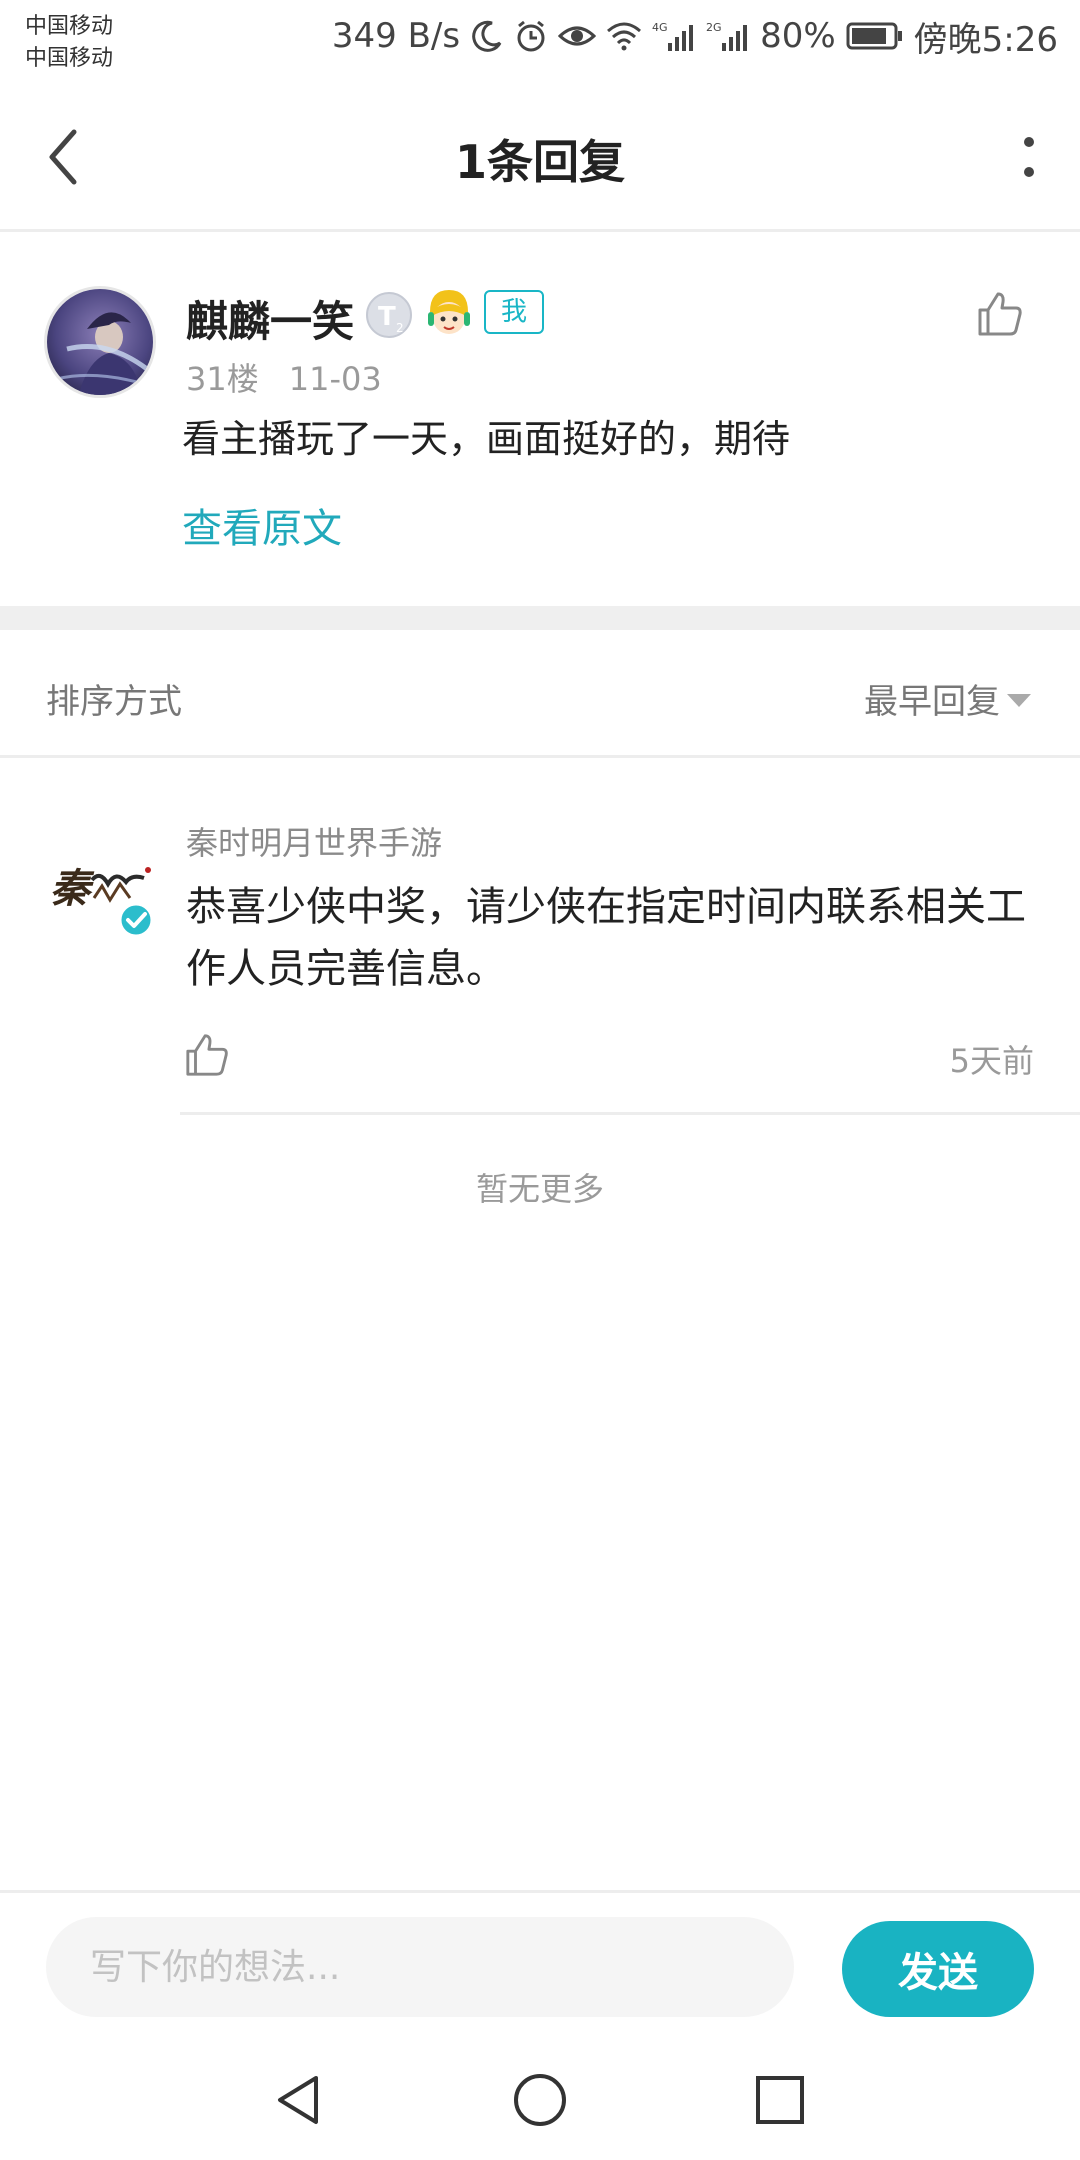 This screenshot has width=1080, height=2160. Describe the element at coordinates (420, 1967) in the screenshot. I see `comment-input` at that location.